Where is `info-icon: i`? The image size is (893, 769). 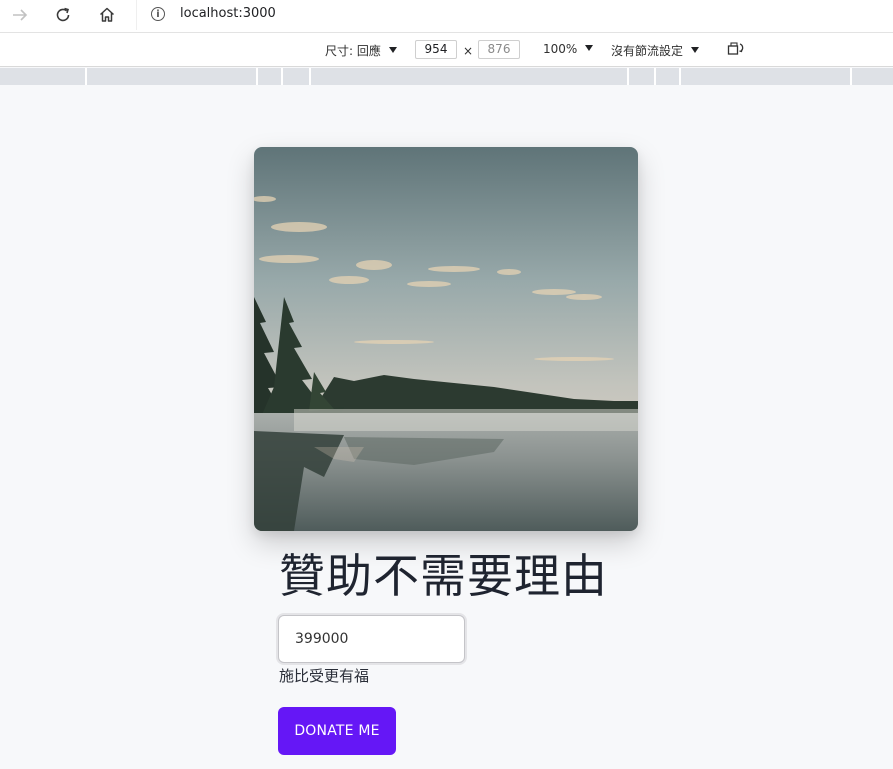
info-icon: i is located at coordinates (158, 14).